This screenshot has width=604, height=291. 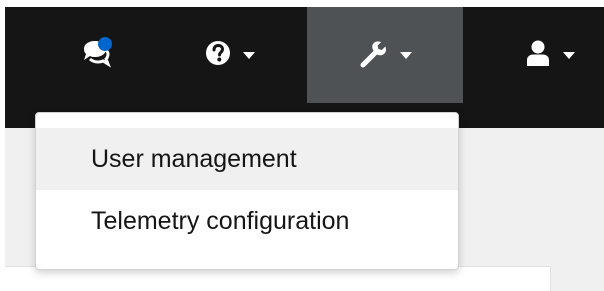 I want to click on menu-item-telemetry-configuration: Telemetry configuration, so click(x=247, y=221).